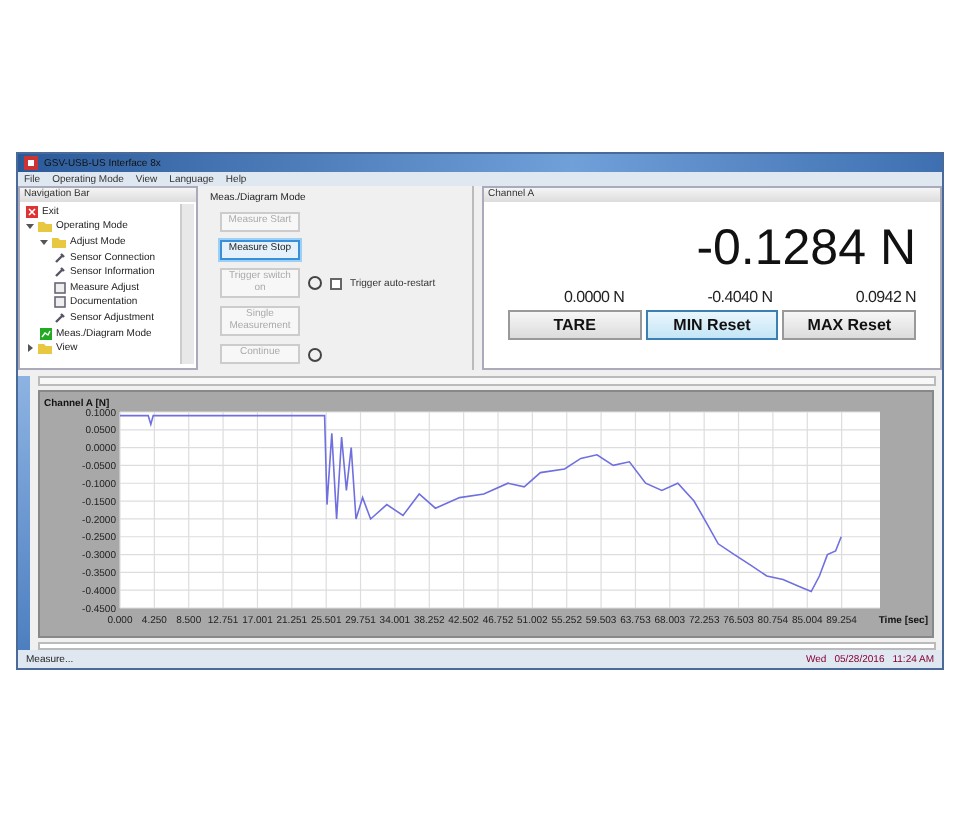  I want to click on reset-button: MIN Reset, so click(712, 325).